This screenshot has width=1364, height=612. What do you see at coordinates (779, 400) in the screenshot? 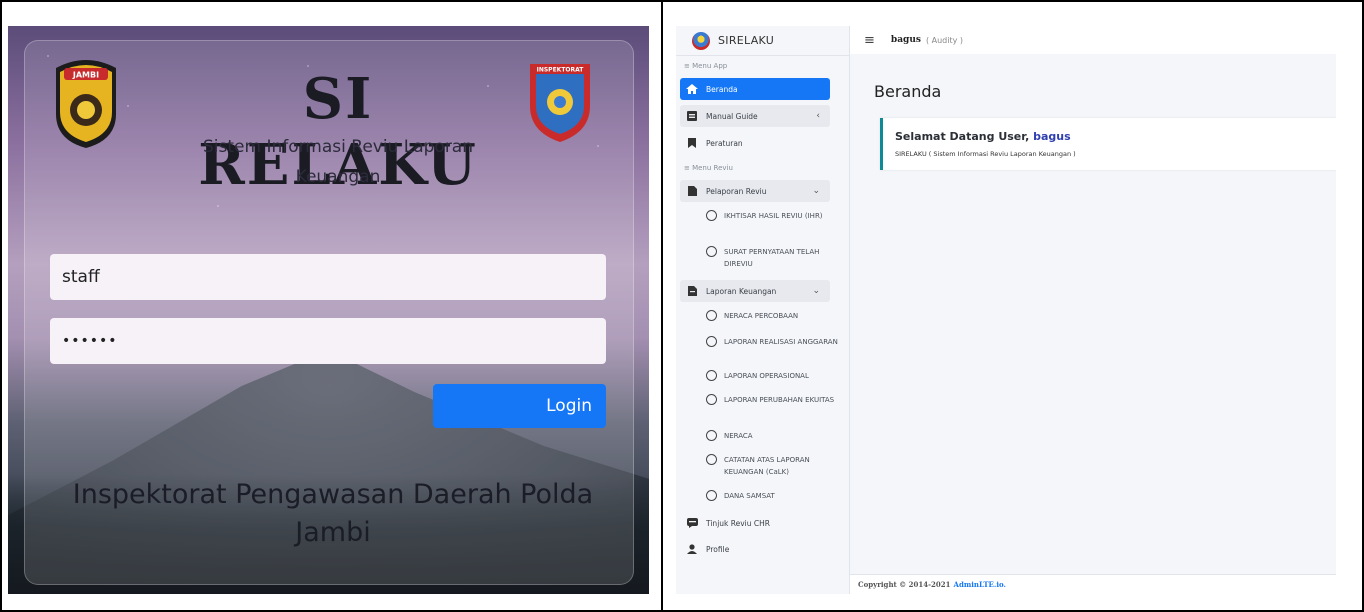
I see `subnav-label: LAPORAN PERUBAHAN EKUITAS` at bounding box center [779, 400].